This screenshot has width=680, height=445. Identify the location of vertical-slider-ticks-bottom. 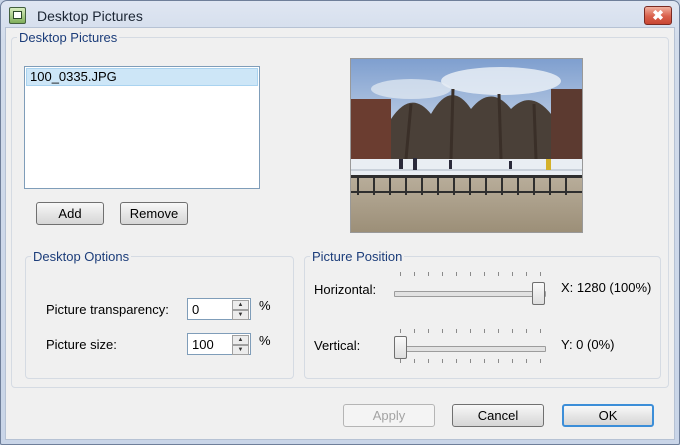
(470, 362).